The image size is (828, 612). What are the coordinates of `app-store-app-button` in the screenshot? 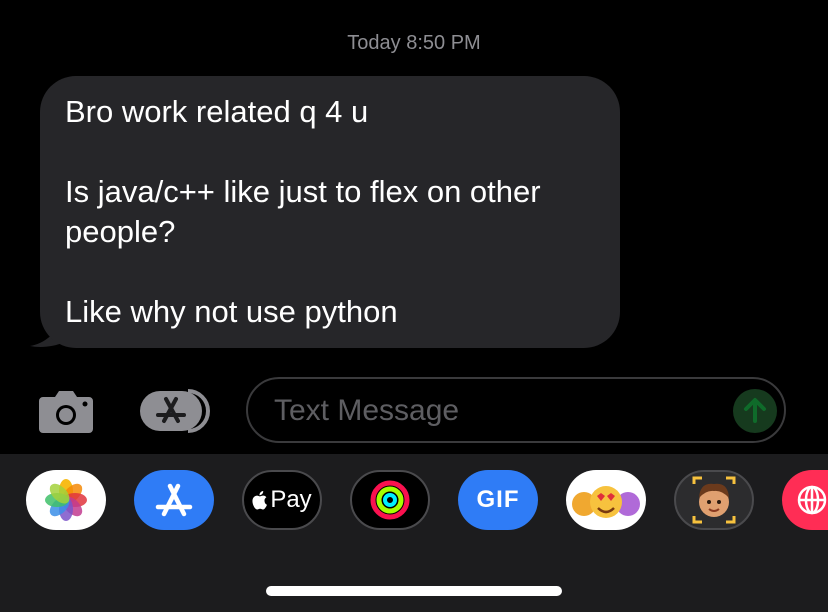 It's located at (174, 500).